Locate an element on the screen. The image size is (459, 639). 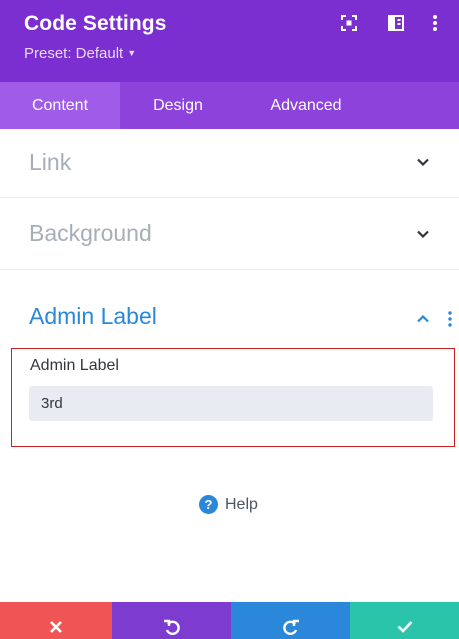
close-icon is located at coordinates (56, 626).